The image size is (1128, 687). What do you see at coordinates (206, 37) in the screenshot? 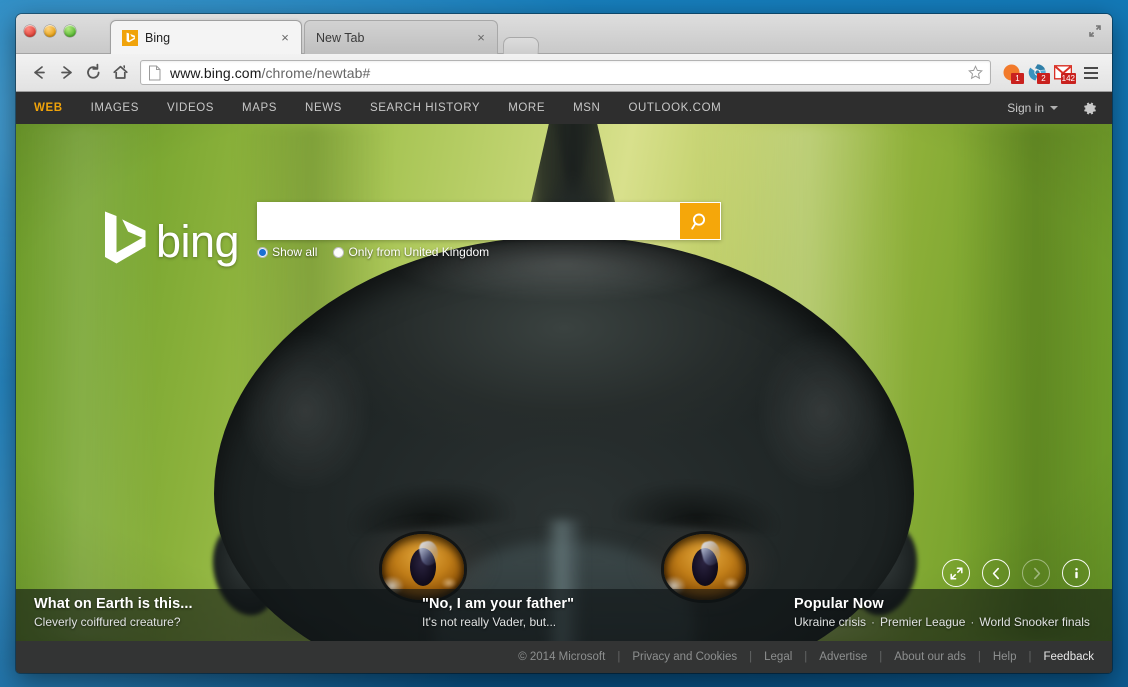
I see `tab-bing: Bing ×` at bounding box center [206, 37].